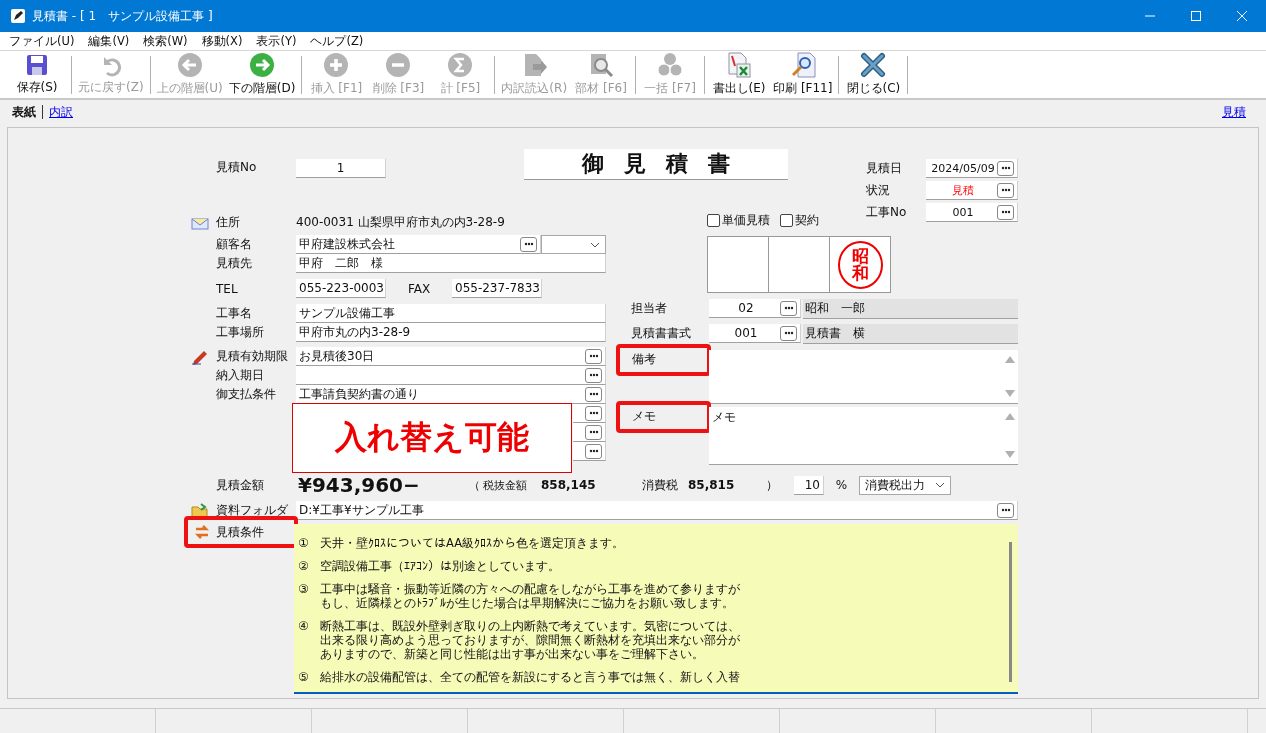  Describe the element at coordinates (418, 244) in the screenshot. I see `input-field: 甲府建設株式会社` at that location.